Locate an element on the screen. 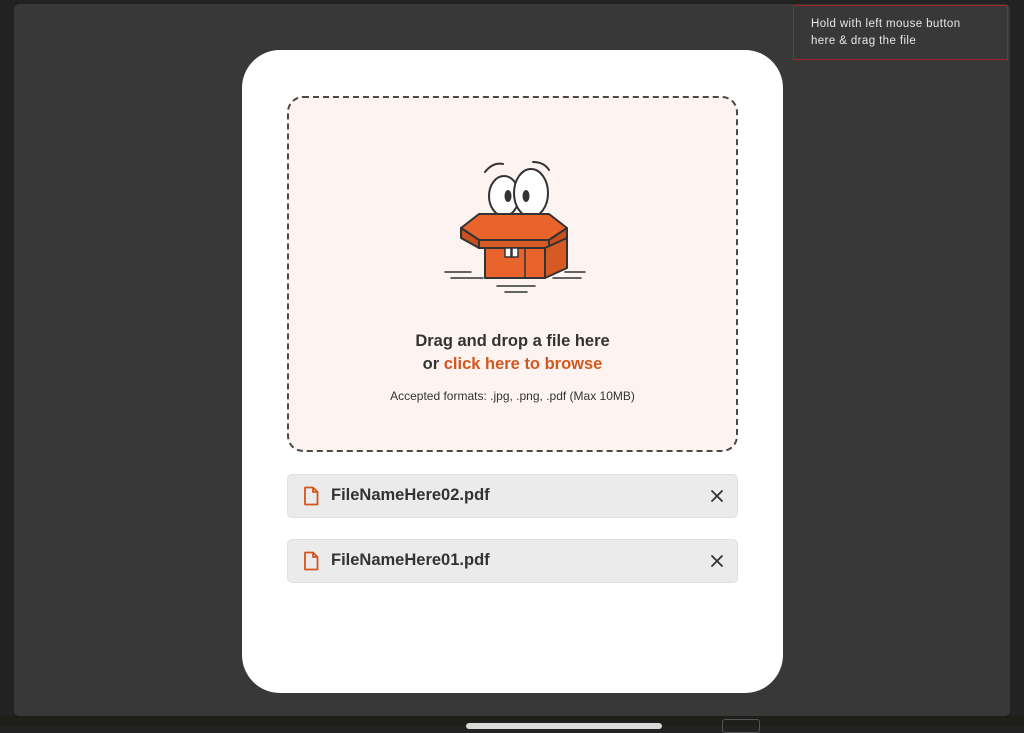 The height and width of the screenshot is (733, 1024). tooltip-line-2: here & drag the file is located at coordinates (864, 41).